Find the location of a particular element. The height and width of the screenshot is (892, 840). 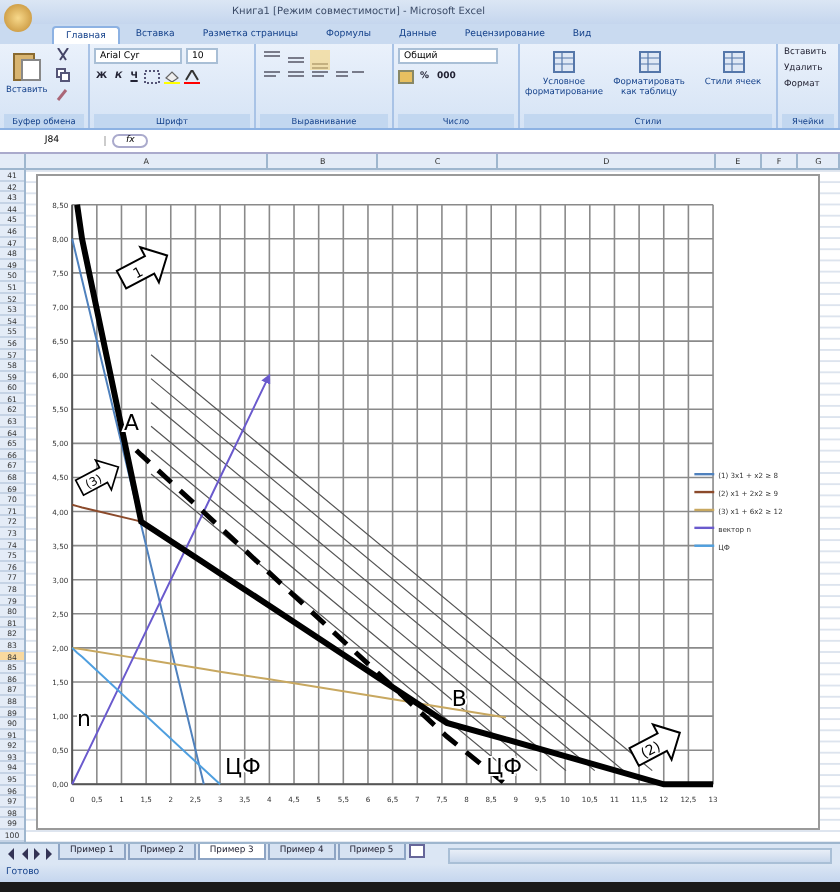

point-label: A is located at coordinates (131, 422).